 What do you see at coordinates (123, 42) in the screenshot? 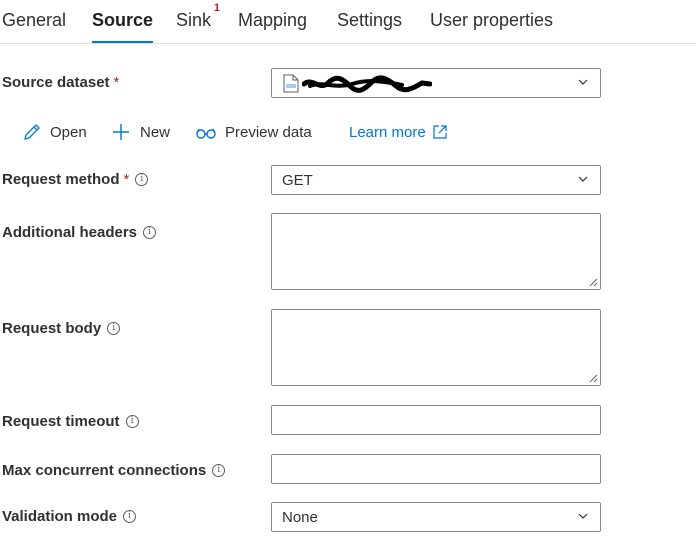
I see `active-tab-indicator` at bounding box center [123, 42].